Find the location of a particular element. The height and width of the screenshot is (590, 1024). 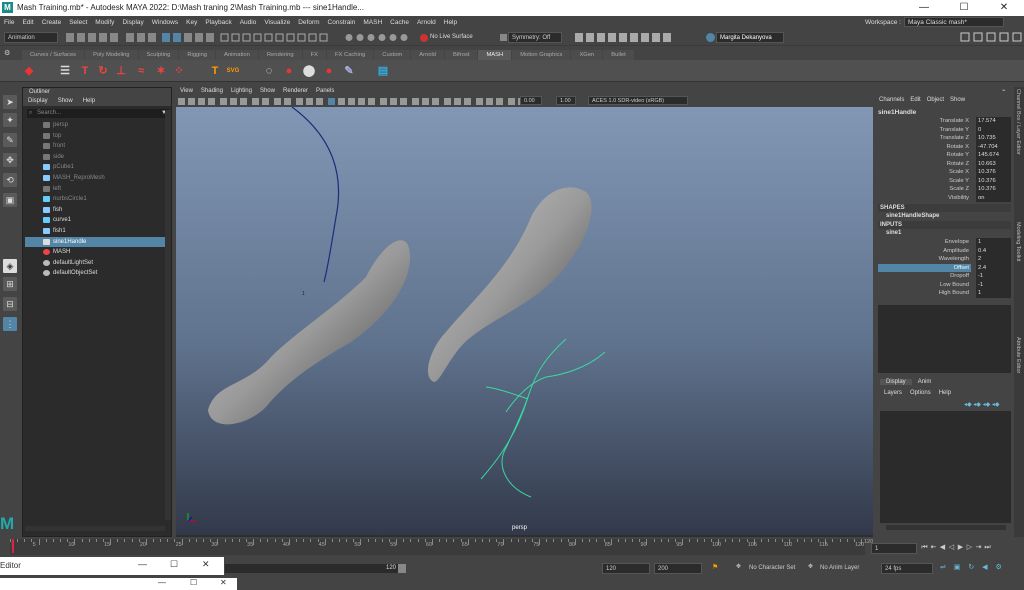

near-clip-field: 0.00 is located at coordinates (531, 100).